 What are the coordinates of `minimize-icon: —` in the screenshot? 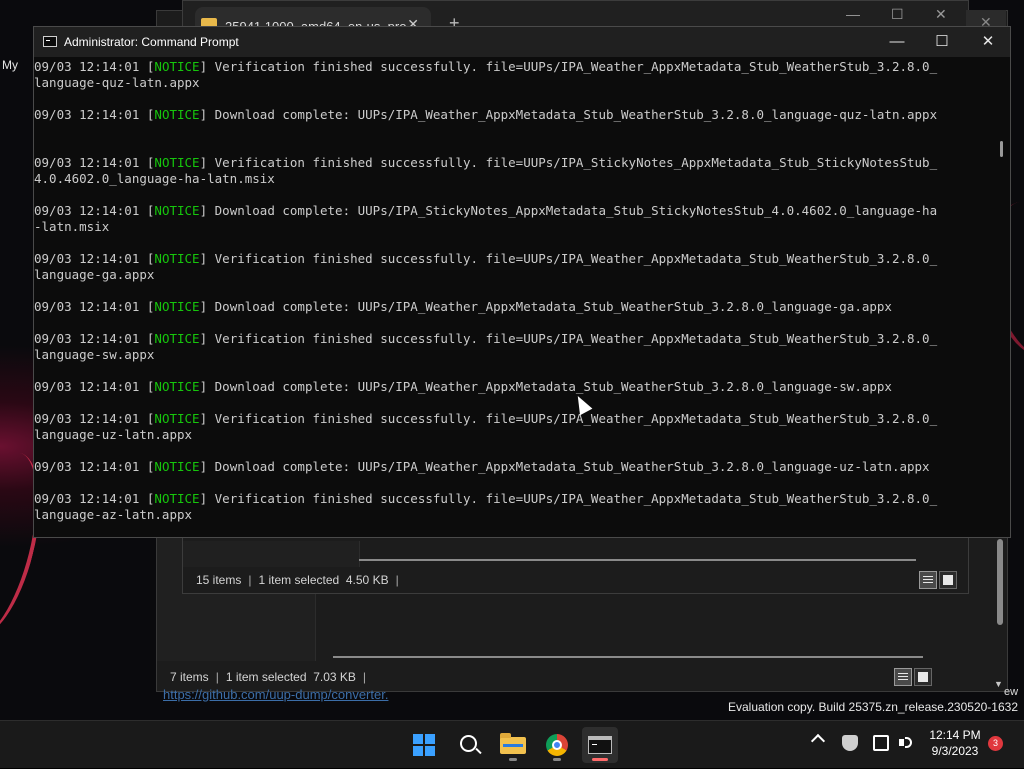 It's located at (853, 14).